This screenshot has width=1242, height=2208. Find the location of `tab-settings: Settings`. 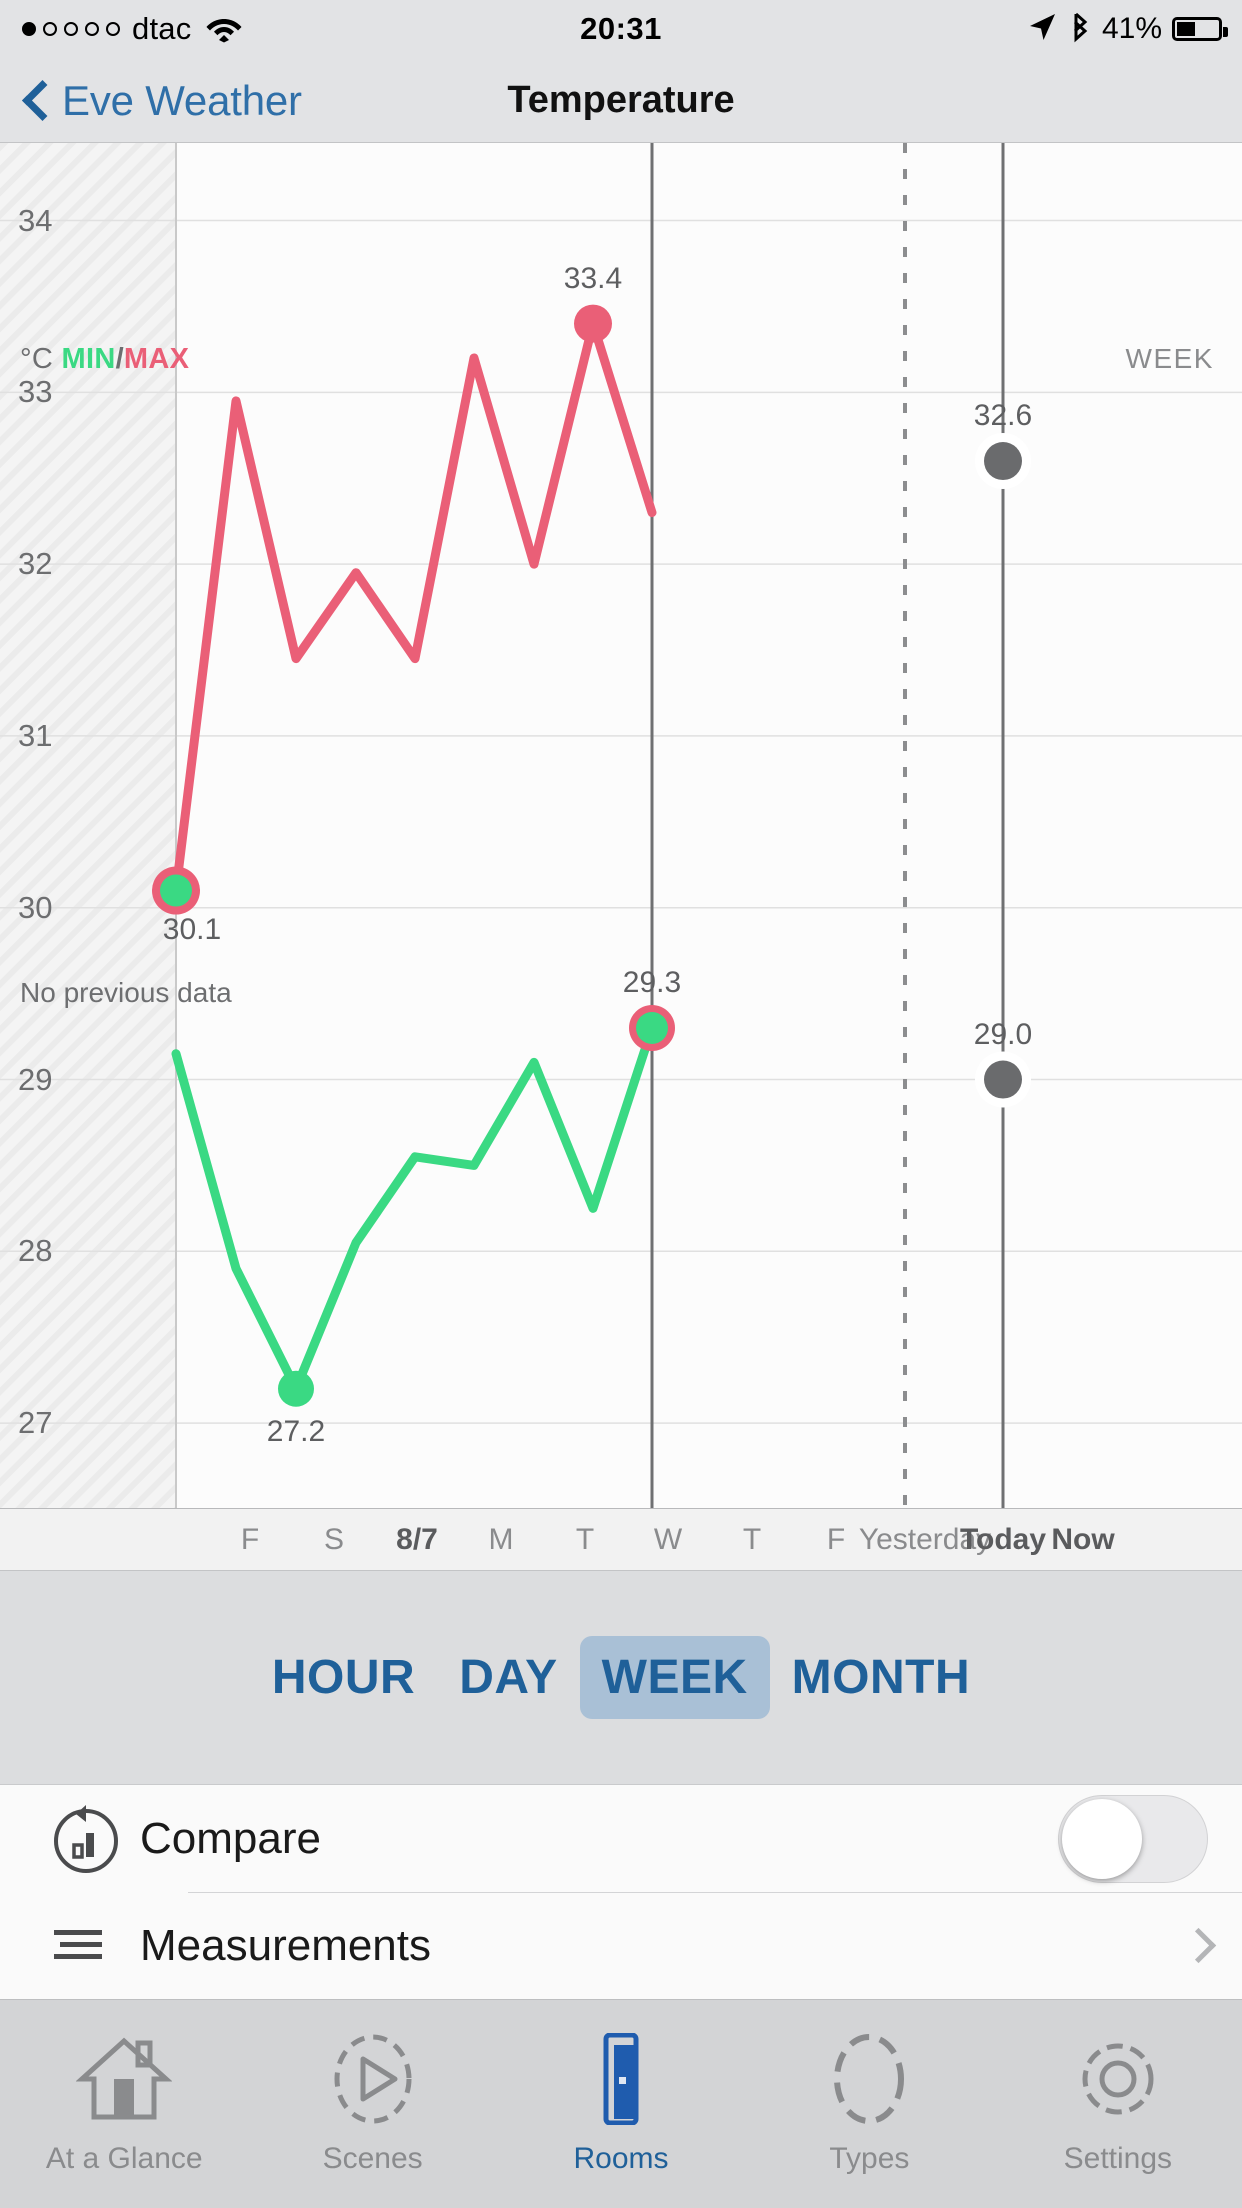

tab-settings: Settings is located at coordinates (1118, 2104).